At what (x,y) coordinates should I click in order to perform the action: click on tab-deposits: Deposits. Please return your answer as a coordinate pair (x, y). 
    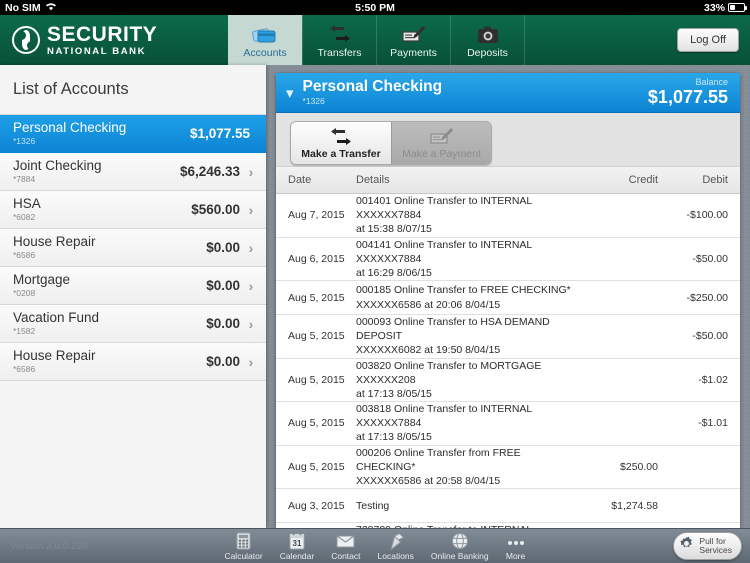
    Looking at the image, I should click on (487, 40).